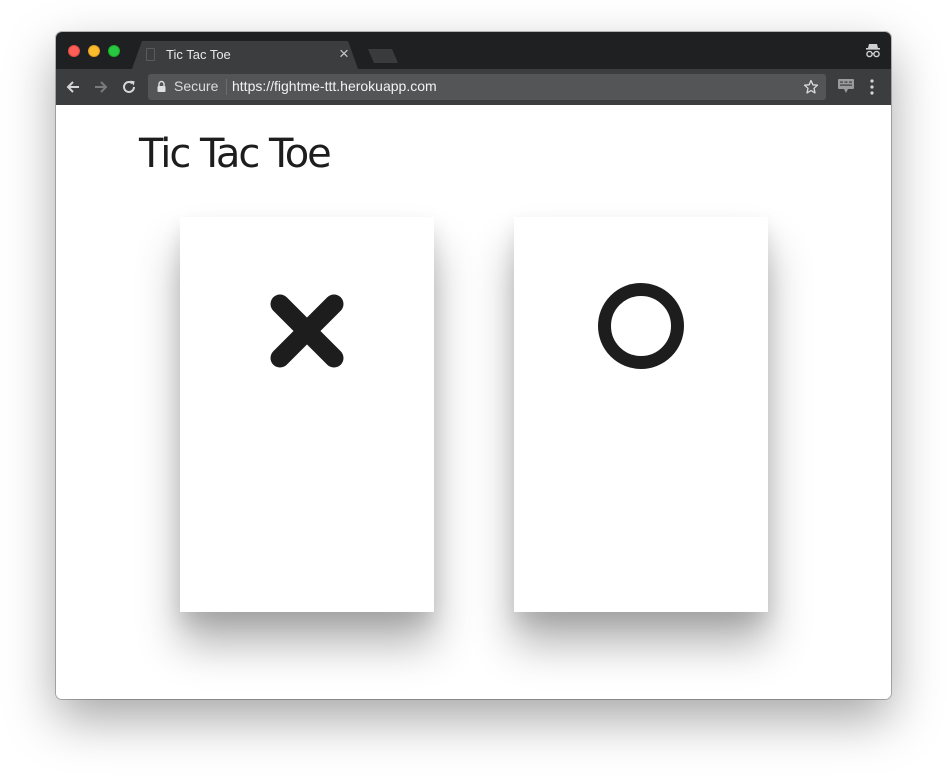 This screenshot has height=779, width=947. Describe the element at coordinates (473, 50) in the screenshot. I see `title-bar: Tic Tac Toe ×` at that location.